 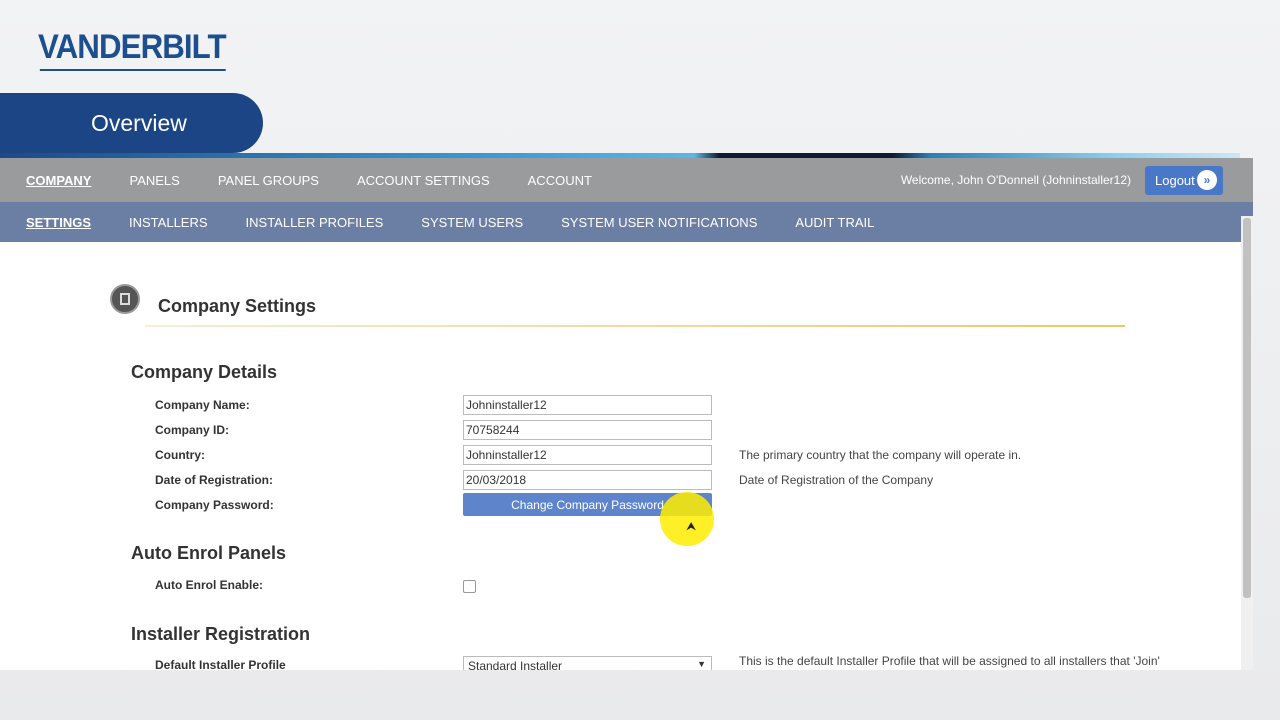 I want to click on country-field, so click(x=587, y=455).